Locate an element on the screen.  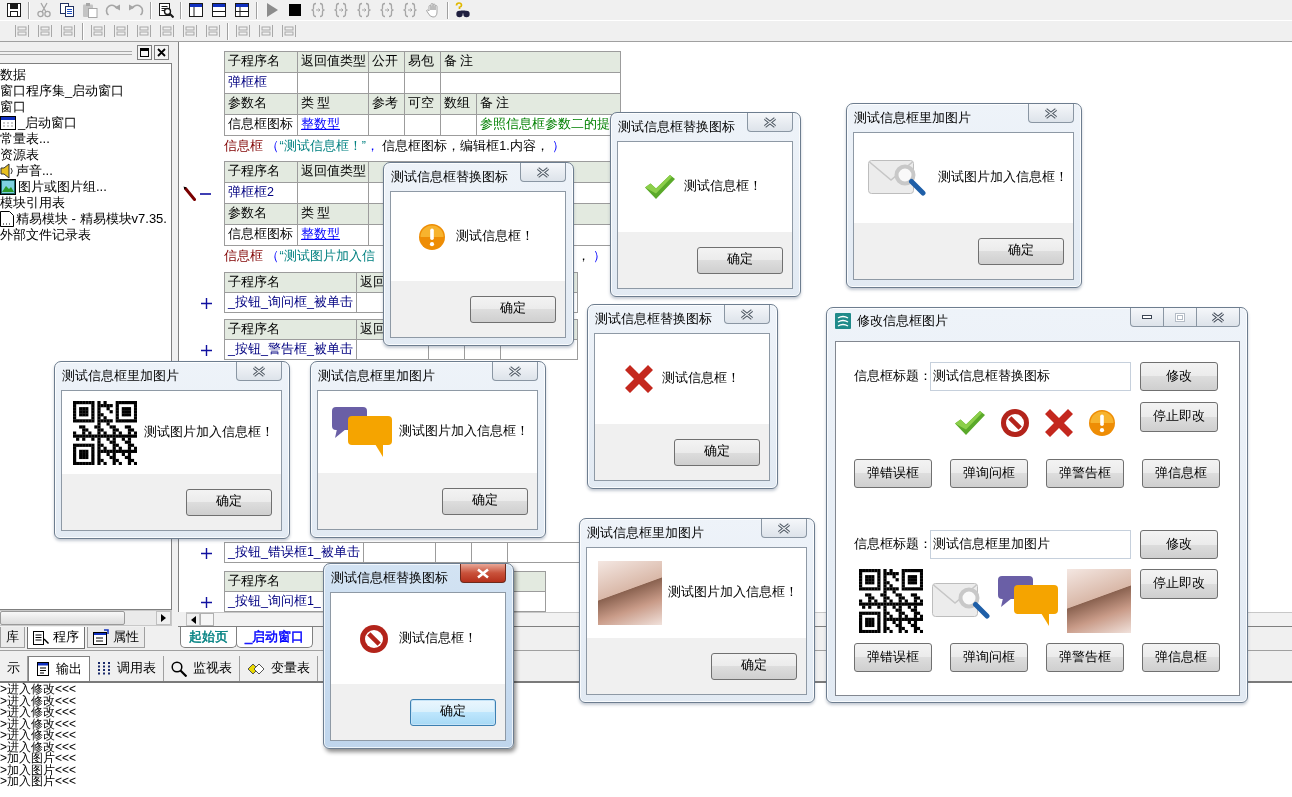
subroutine-name: _按钮_询问框1_ is located at coordinates (275, 602).